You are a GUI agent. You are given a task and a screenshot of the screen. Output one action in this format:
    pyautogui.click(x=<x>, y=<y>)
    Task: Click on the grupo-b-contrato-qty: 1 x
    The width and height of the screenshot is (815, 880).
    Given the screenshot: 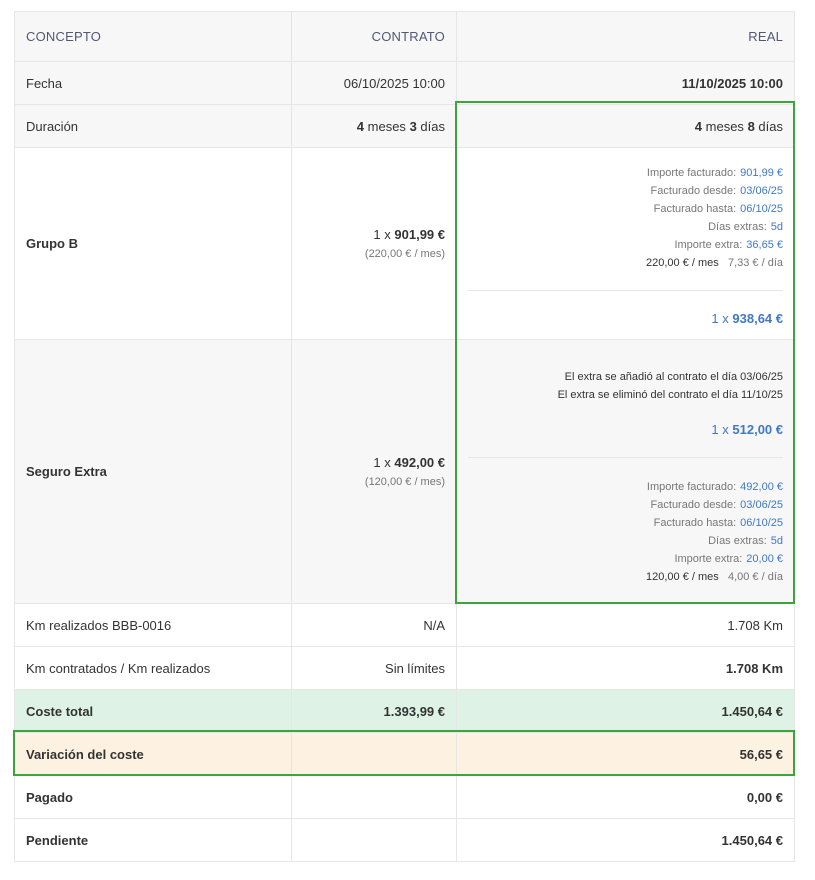 What is the action you would take?
    pyautogui.click(x=382, y=234)
    